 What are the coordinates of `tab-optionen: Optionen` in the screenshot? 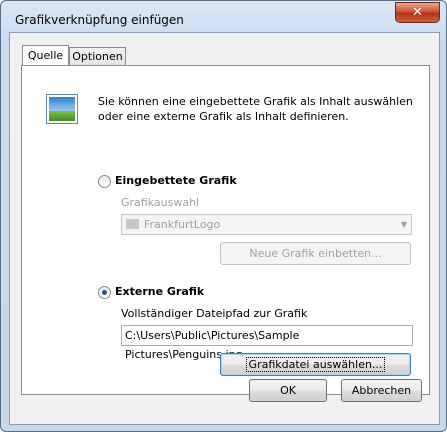 It's located at (97, 56).